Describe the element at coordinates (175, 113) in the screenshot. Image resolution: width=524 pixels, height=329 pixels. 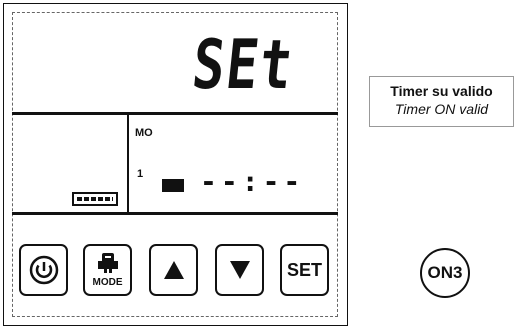
I see `divider-top` at that location.